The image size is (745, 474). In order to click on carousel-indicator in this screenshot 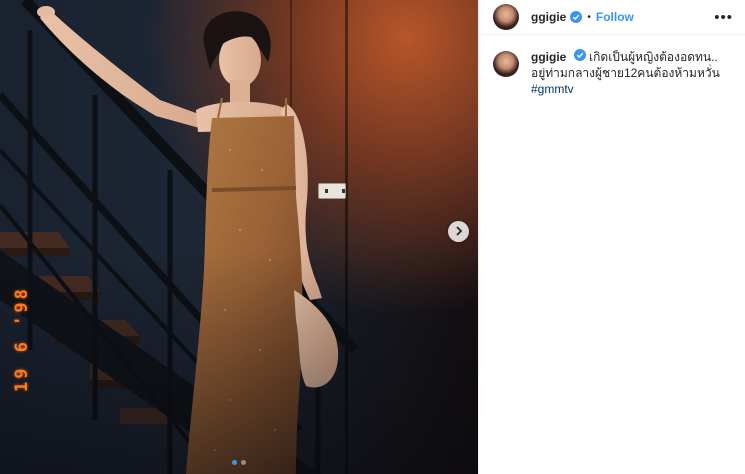, I will do `click(239, 462)`.